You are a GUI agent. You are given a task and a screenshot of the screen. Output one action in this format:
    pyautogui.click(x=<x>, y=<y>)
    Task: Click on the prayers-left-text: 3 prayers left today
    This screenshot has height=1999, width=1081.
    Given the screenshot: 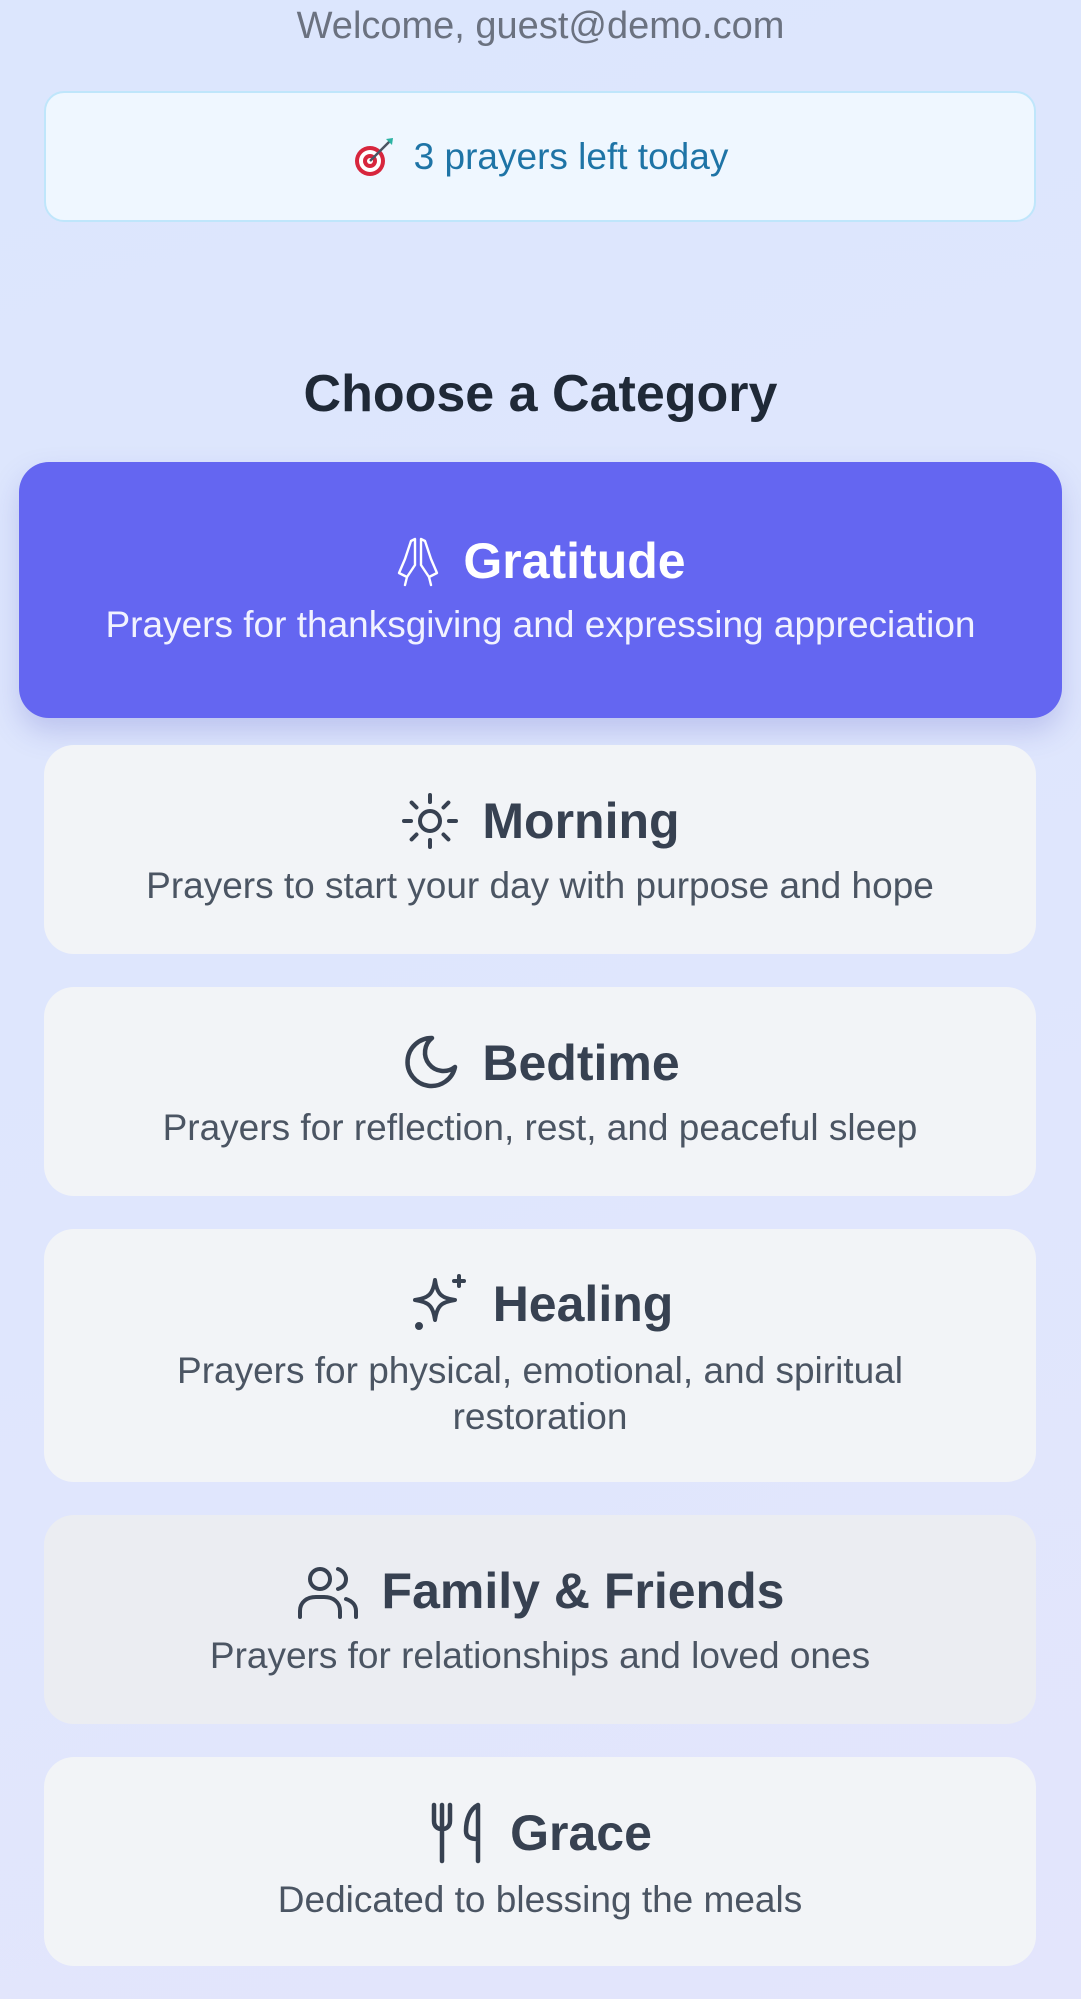 What is the action you would take?
    pyautogui.click(x=571, y=156)
    